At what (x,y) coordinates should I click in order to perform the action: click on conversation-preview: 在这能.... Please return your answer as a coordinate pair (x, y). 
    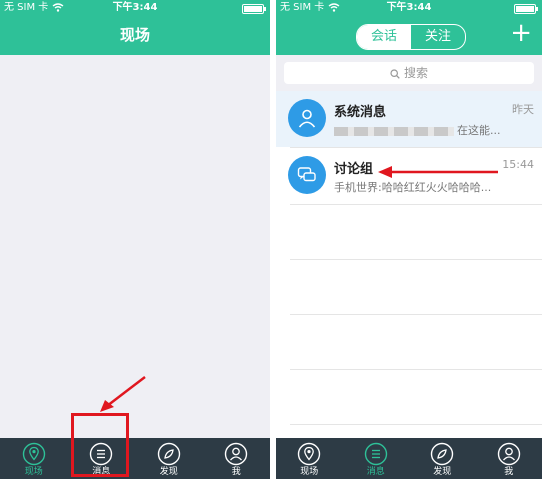
    Looking at the image, I should click on (479, 130).